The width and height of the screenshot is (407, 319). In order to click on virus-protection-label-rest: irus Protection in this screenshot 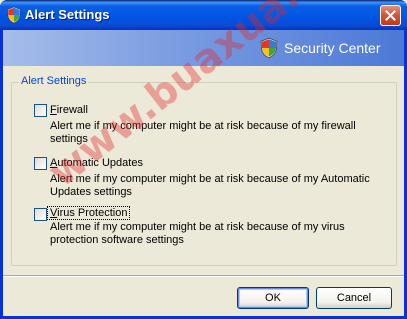, I will do `click(92, 213)`.